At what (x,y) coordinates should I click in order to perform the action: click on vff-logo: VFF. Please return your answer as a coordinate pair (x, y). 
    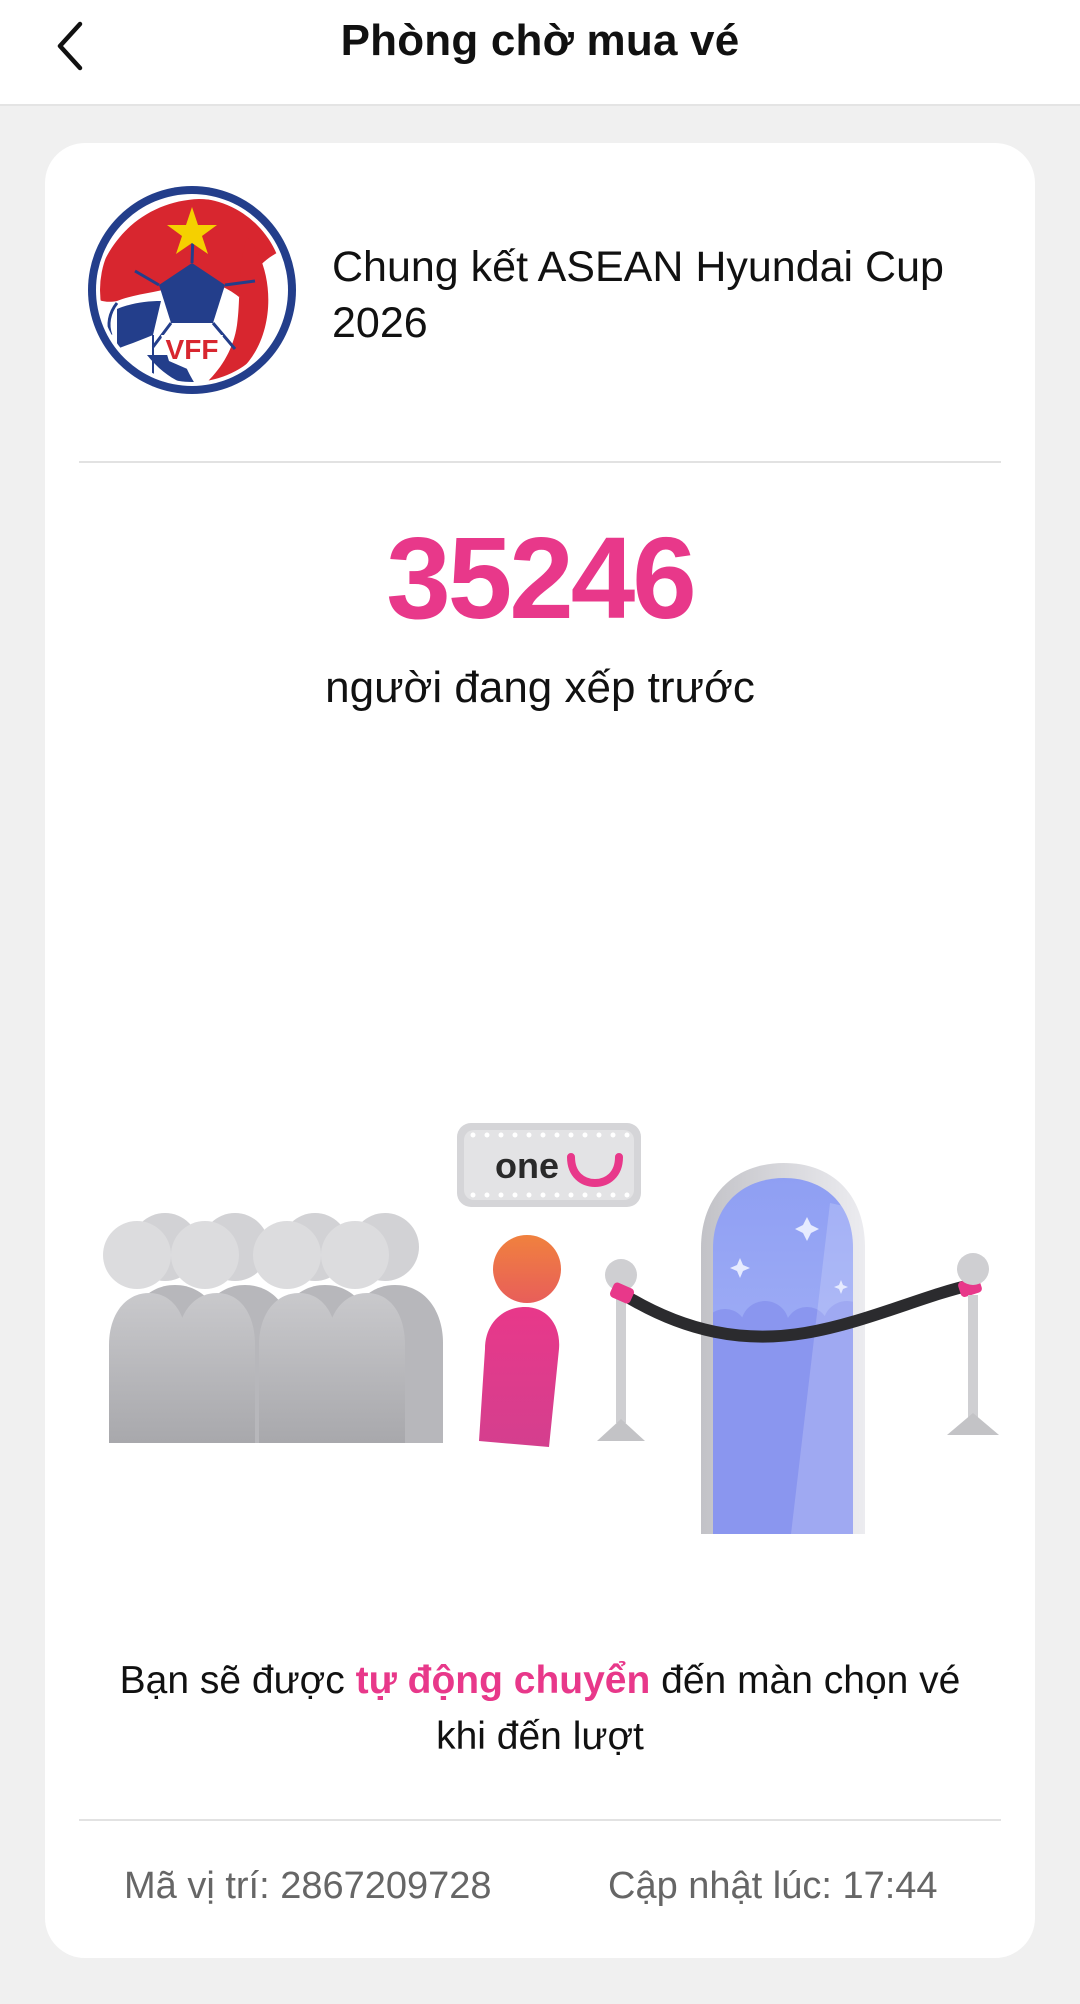
    Looking at the image, I should click on (192, 290).